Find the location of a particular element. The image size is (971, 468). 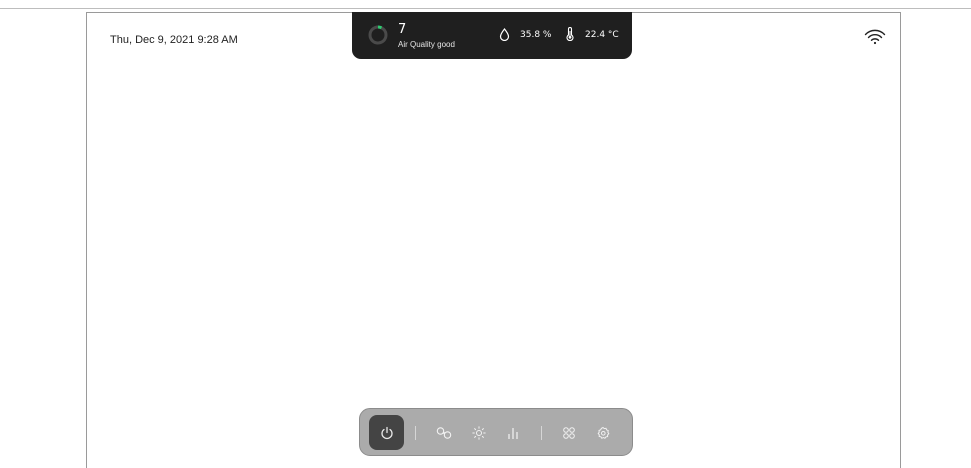

gear-icon is located at coordinates (603, 433).